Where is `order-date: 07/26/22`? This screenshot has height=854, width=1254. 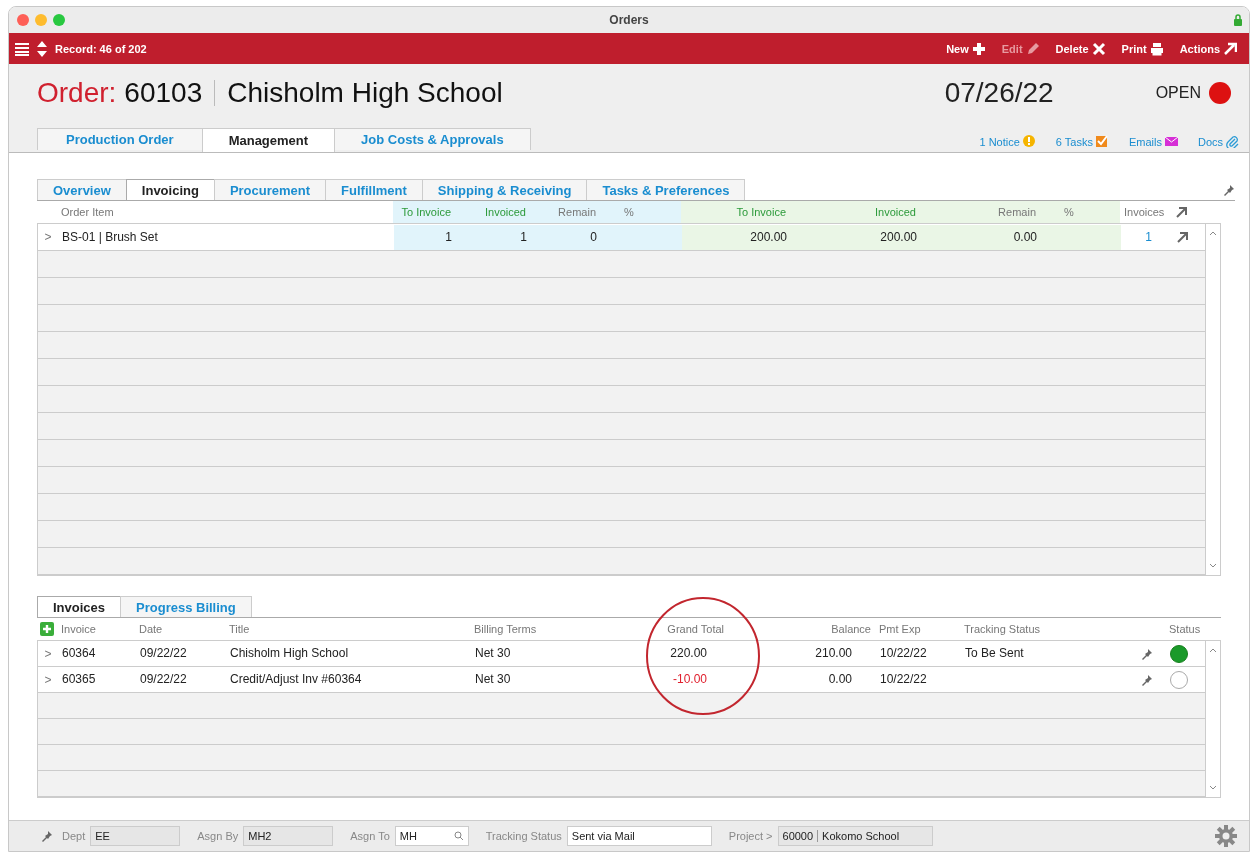
order-date: 07/26/22 is located at coordinates (999, 93).